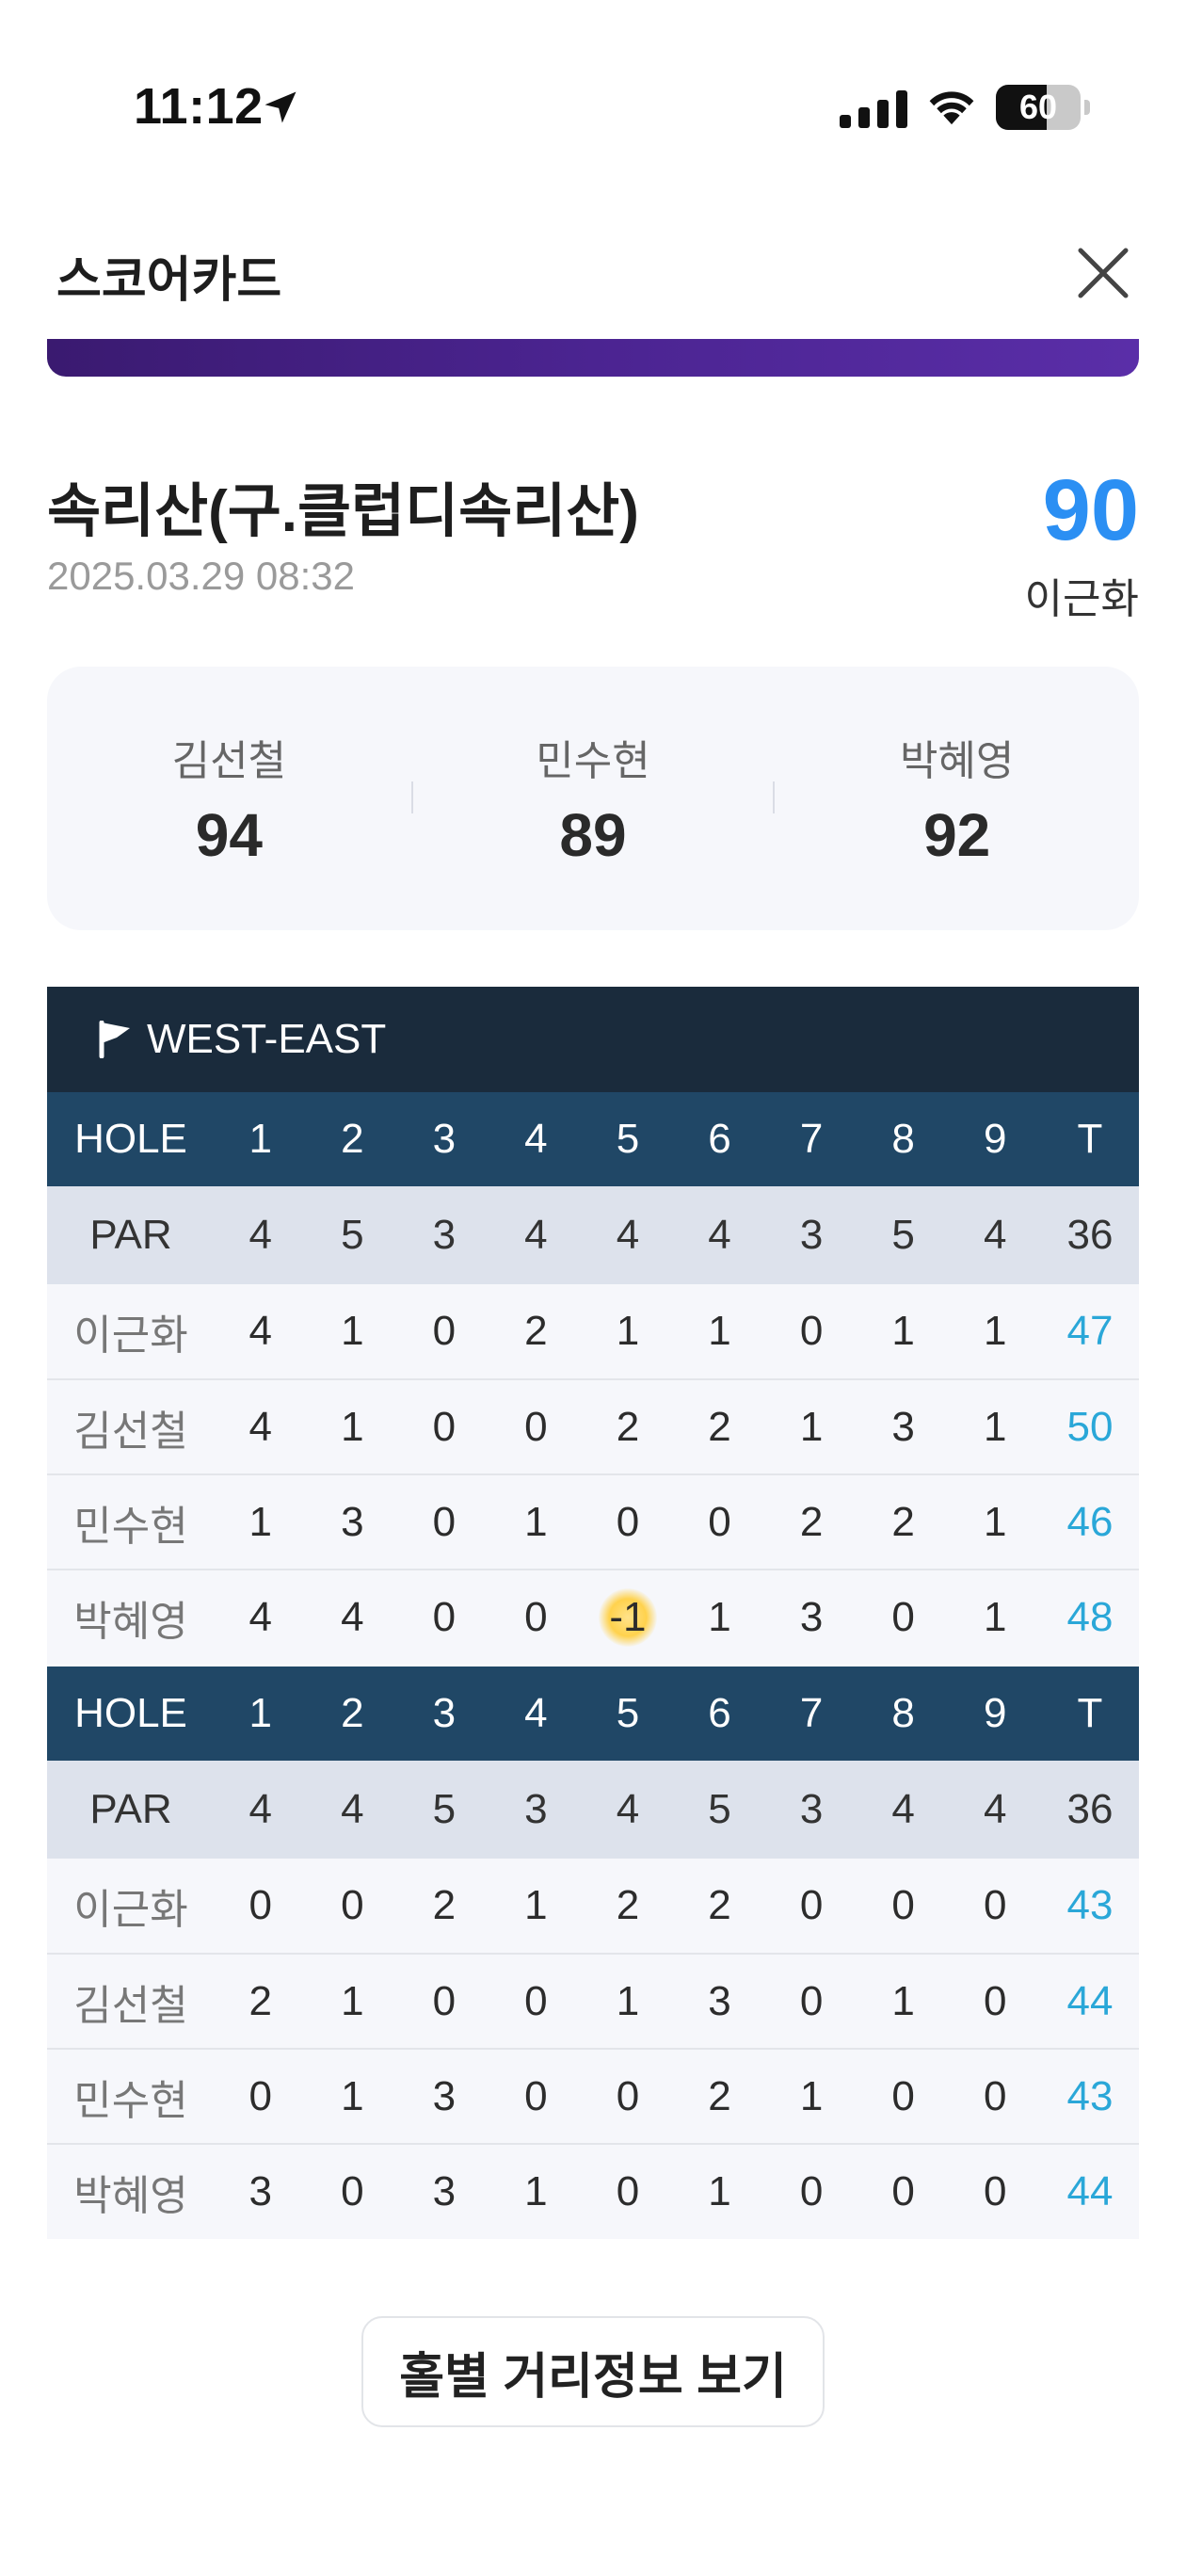 This screenshot has width=1186, height=2576. I want to click on summary-player-name: 박혜영, so click(957, 761).